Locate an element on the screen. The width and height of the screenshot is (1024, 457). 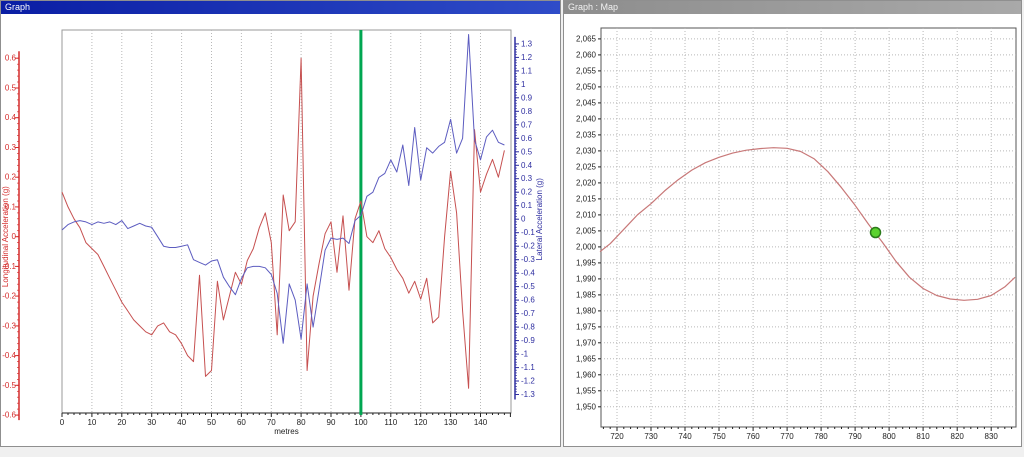
svg-text: 800 is located at coordinates (889, 436).